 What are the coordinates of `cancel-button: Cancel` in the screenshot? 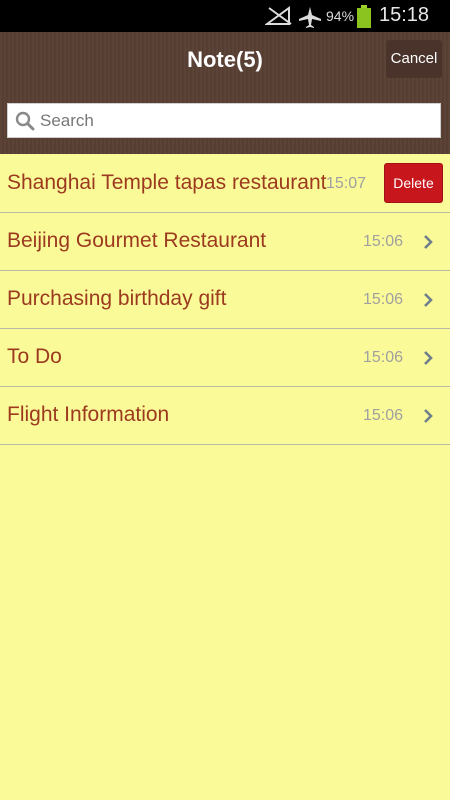 It's located at (414, 59).